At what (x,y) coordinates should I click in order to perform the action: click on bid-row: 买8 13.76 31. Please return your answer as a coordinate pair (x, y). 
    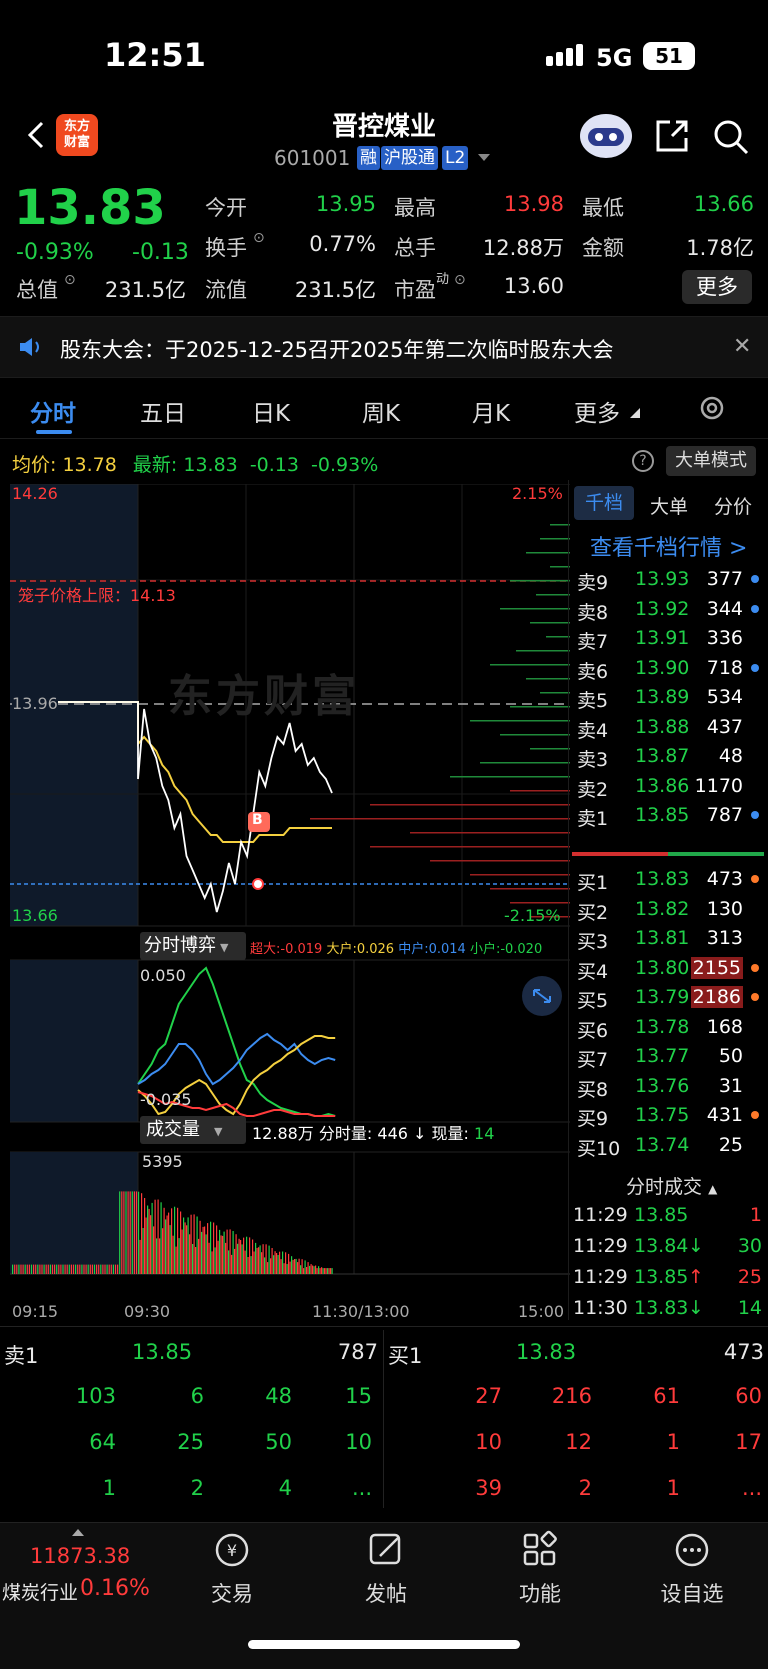
    Looking at the image, I should click on (668, 1086).